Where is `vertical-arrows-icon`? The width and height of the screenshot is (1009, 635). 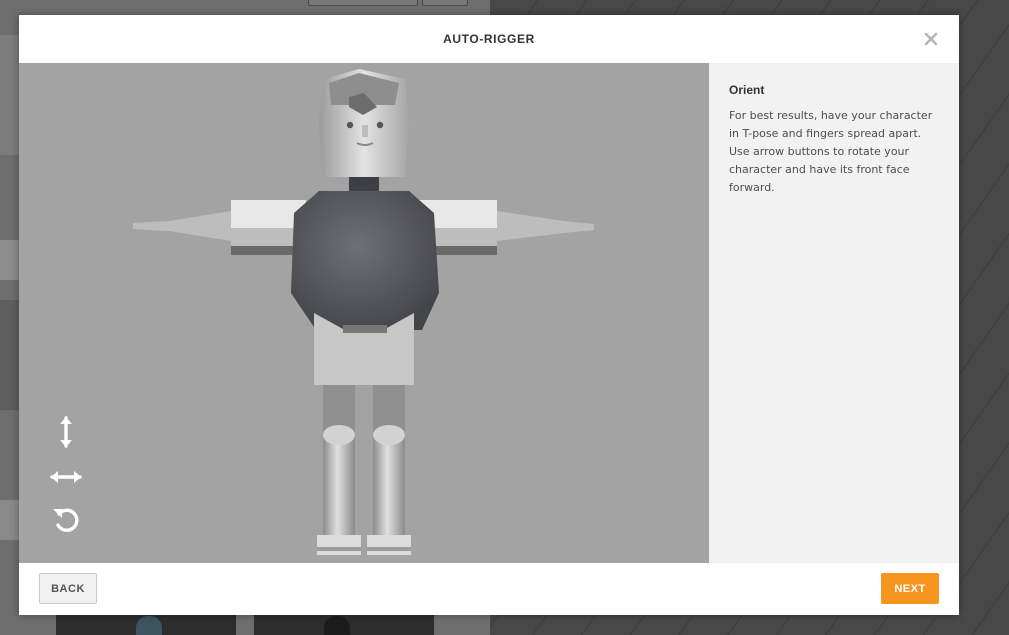
vertical-arrows-icon is located at coordinates (66, 432).